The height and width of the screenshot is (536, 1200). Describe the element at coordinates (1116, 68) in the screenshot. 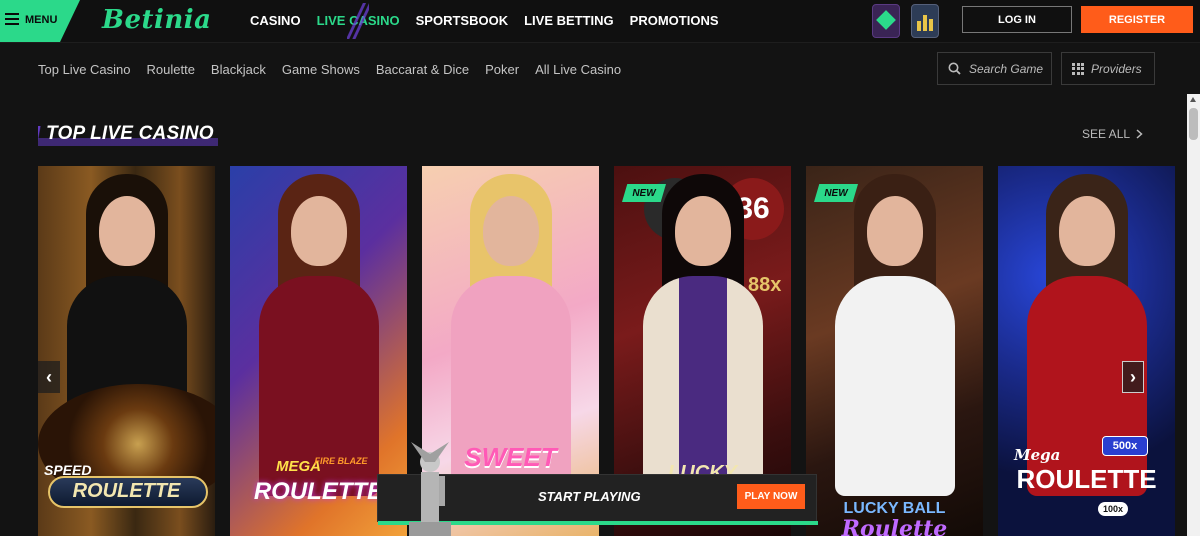

I see `providers-label: Providers` at that location.